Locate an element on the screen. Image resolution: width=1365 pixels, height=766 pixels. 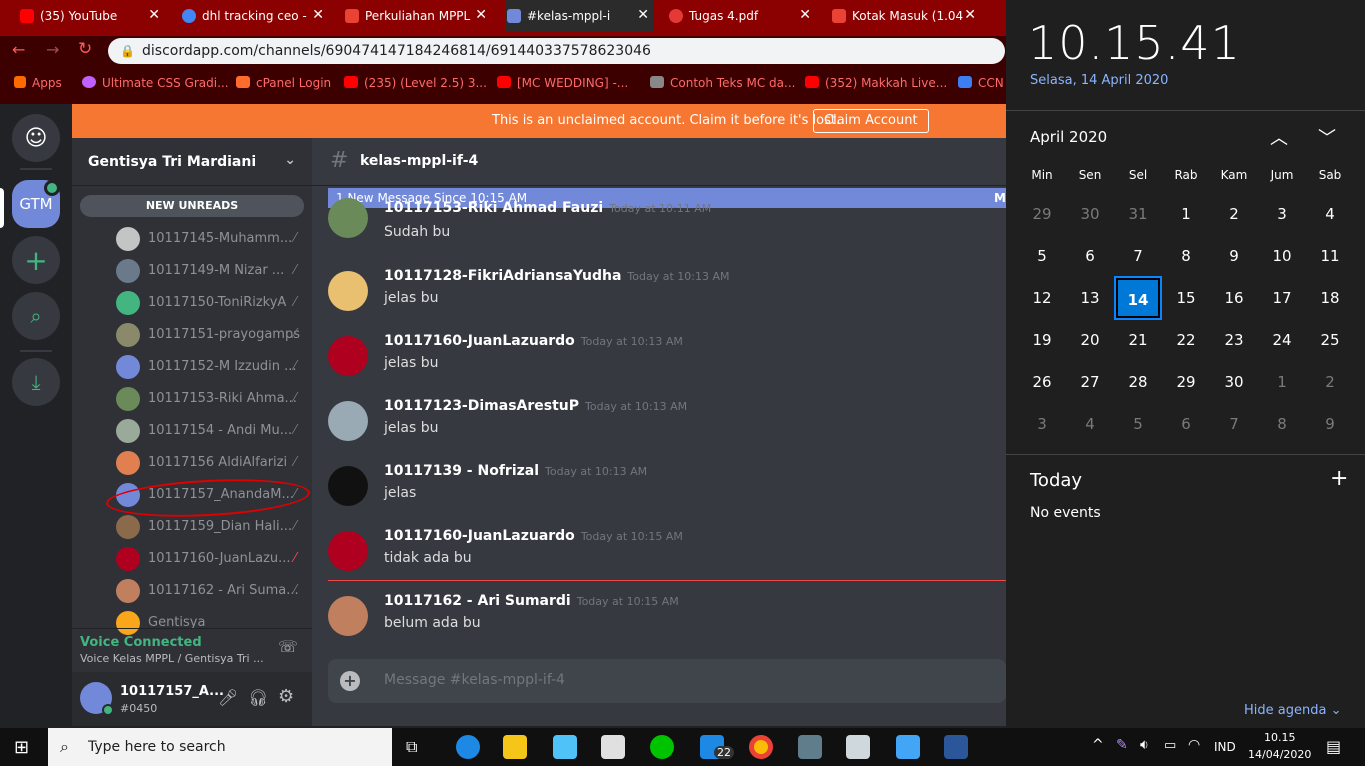
bookmark-apps: Apps is located at coordinates (38, 83).